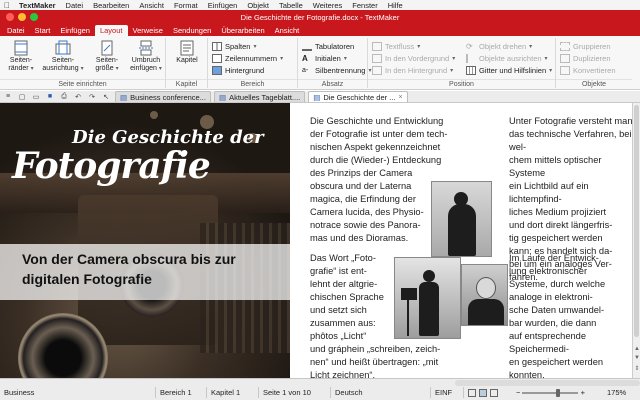 The width and height of the screenshot is (640, 400). I want to click on seitenraender-button: Seiten-ränder ▾, so click(21, 56).